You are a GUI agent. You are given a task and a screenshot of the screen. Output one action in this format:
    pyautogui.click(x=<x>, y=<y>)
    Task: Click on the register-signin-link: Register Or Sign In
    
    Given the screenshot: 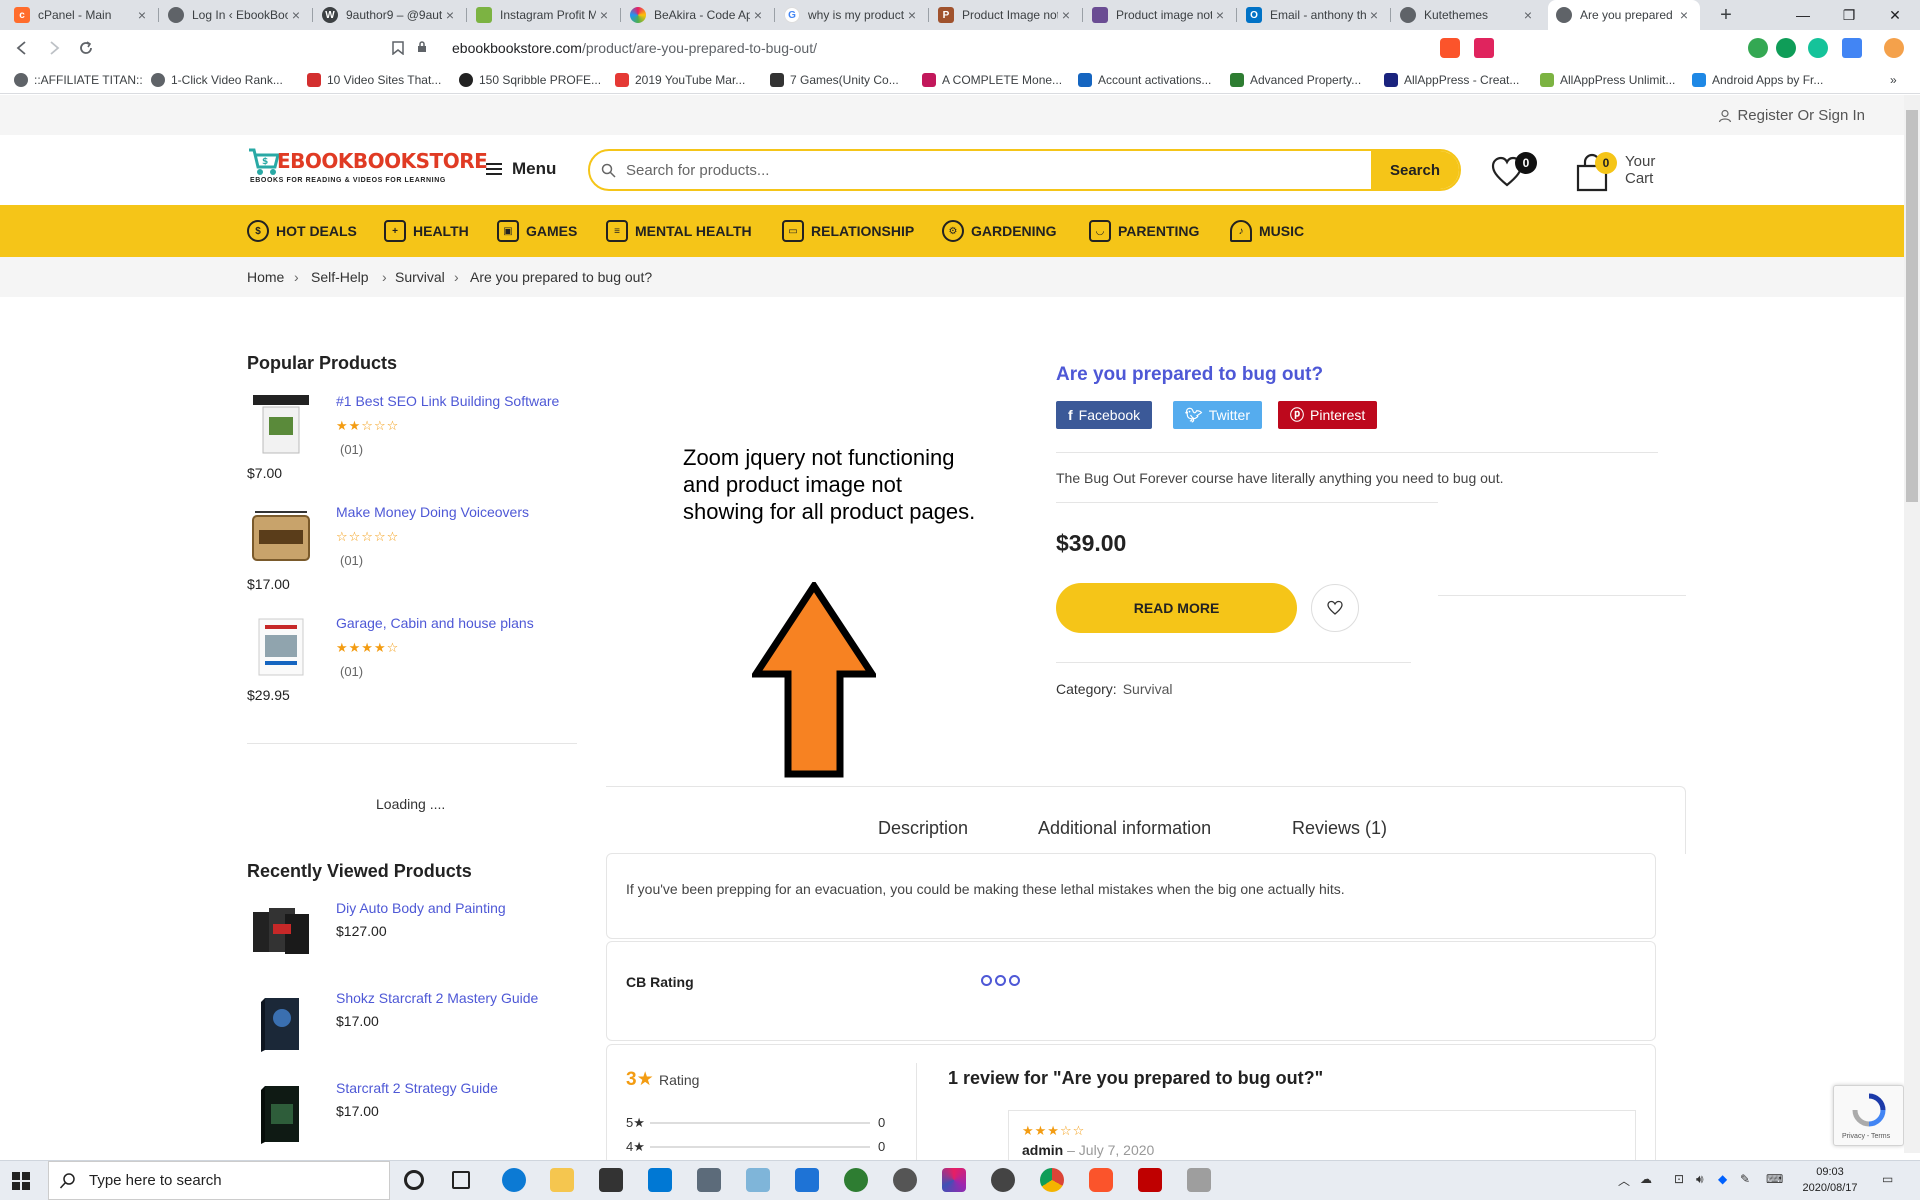 What is the action you would take?
    pyautogui.click(x=1791, y=115)
    